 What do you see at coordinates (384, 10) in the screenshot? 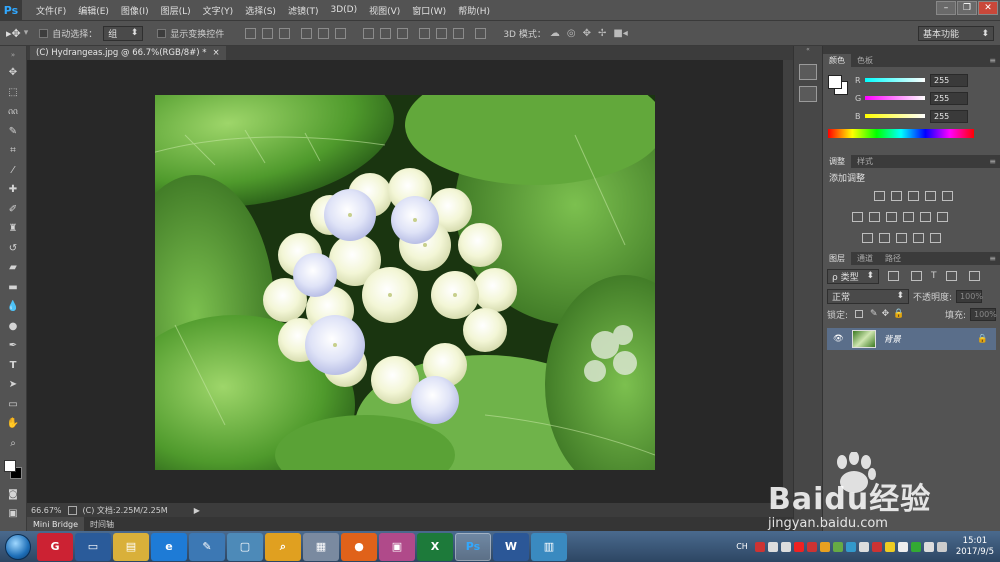
I see `menu-view: 视图(V)` at bounding box center [384, 10].